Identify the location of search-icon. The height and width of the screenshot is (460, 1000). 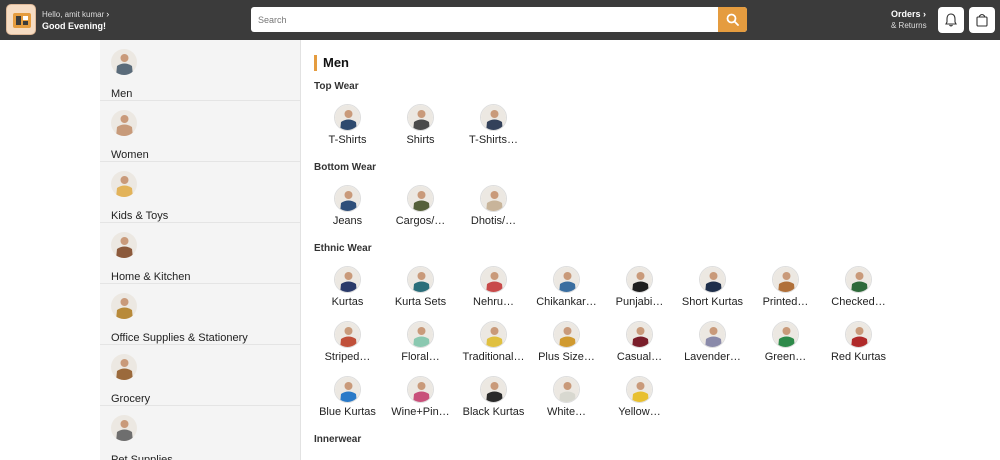
(732, 19).